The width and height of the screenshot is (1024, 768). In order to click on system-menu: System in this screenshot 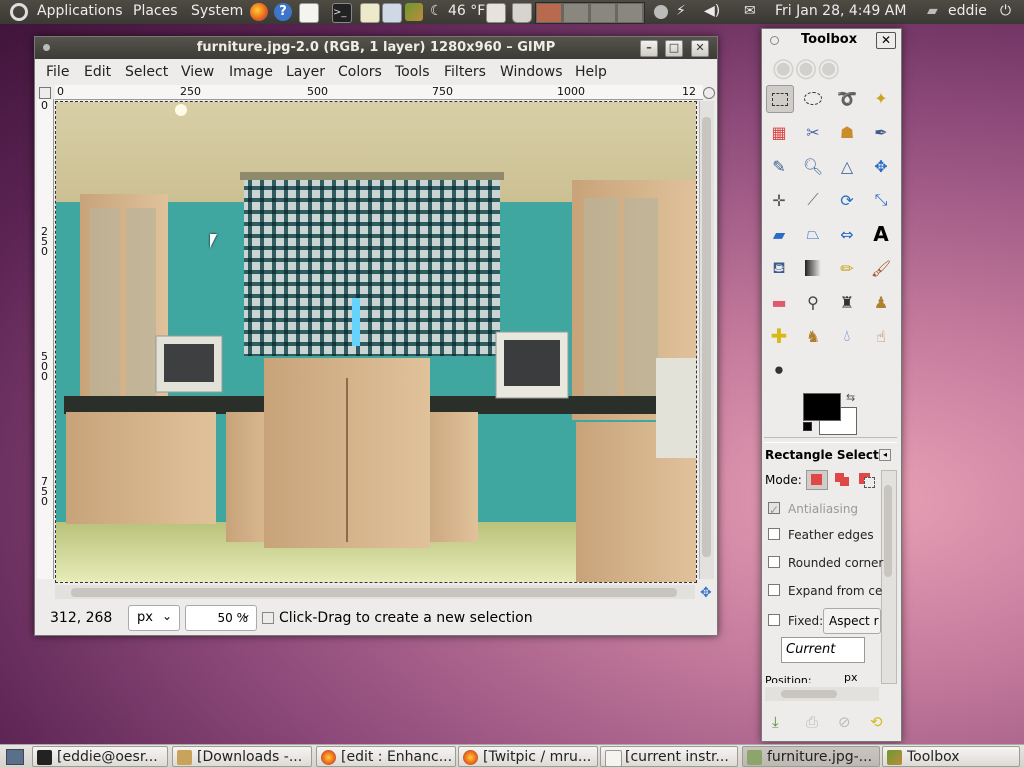, I will do `click(217, 11)`.